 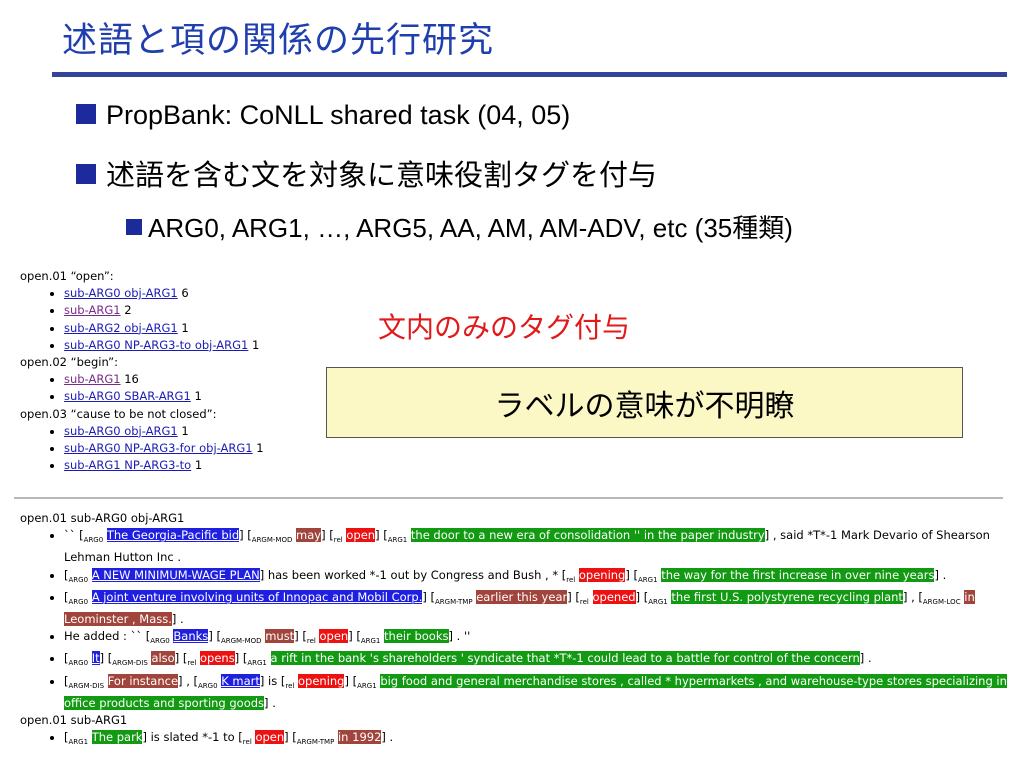 What do you see at coordinates (143, 680) in the screenshot?
I see `arg-span: For instance` at bounding box center [143, 680].